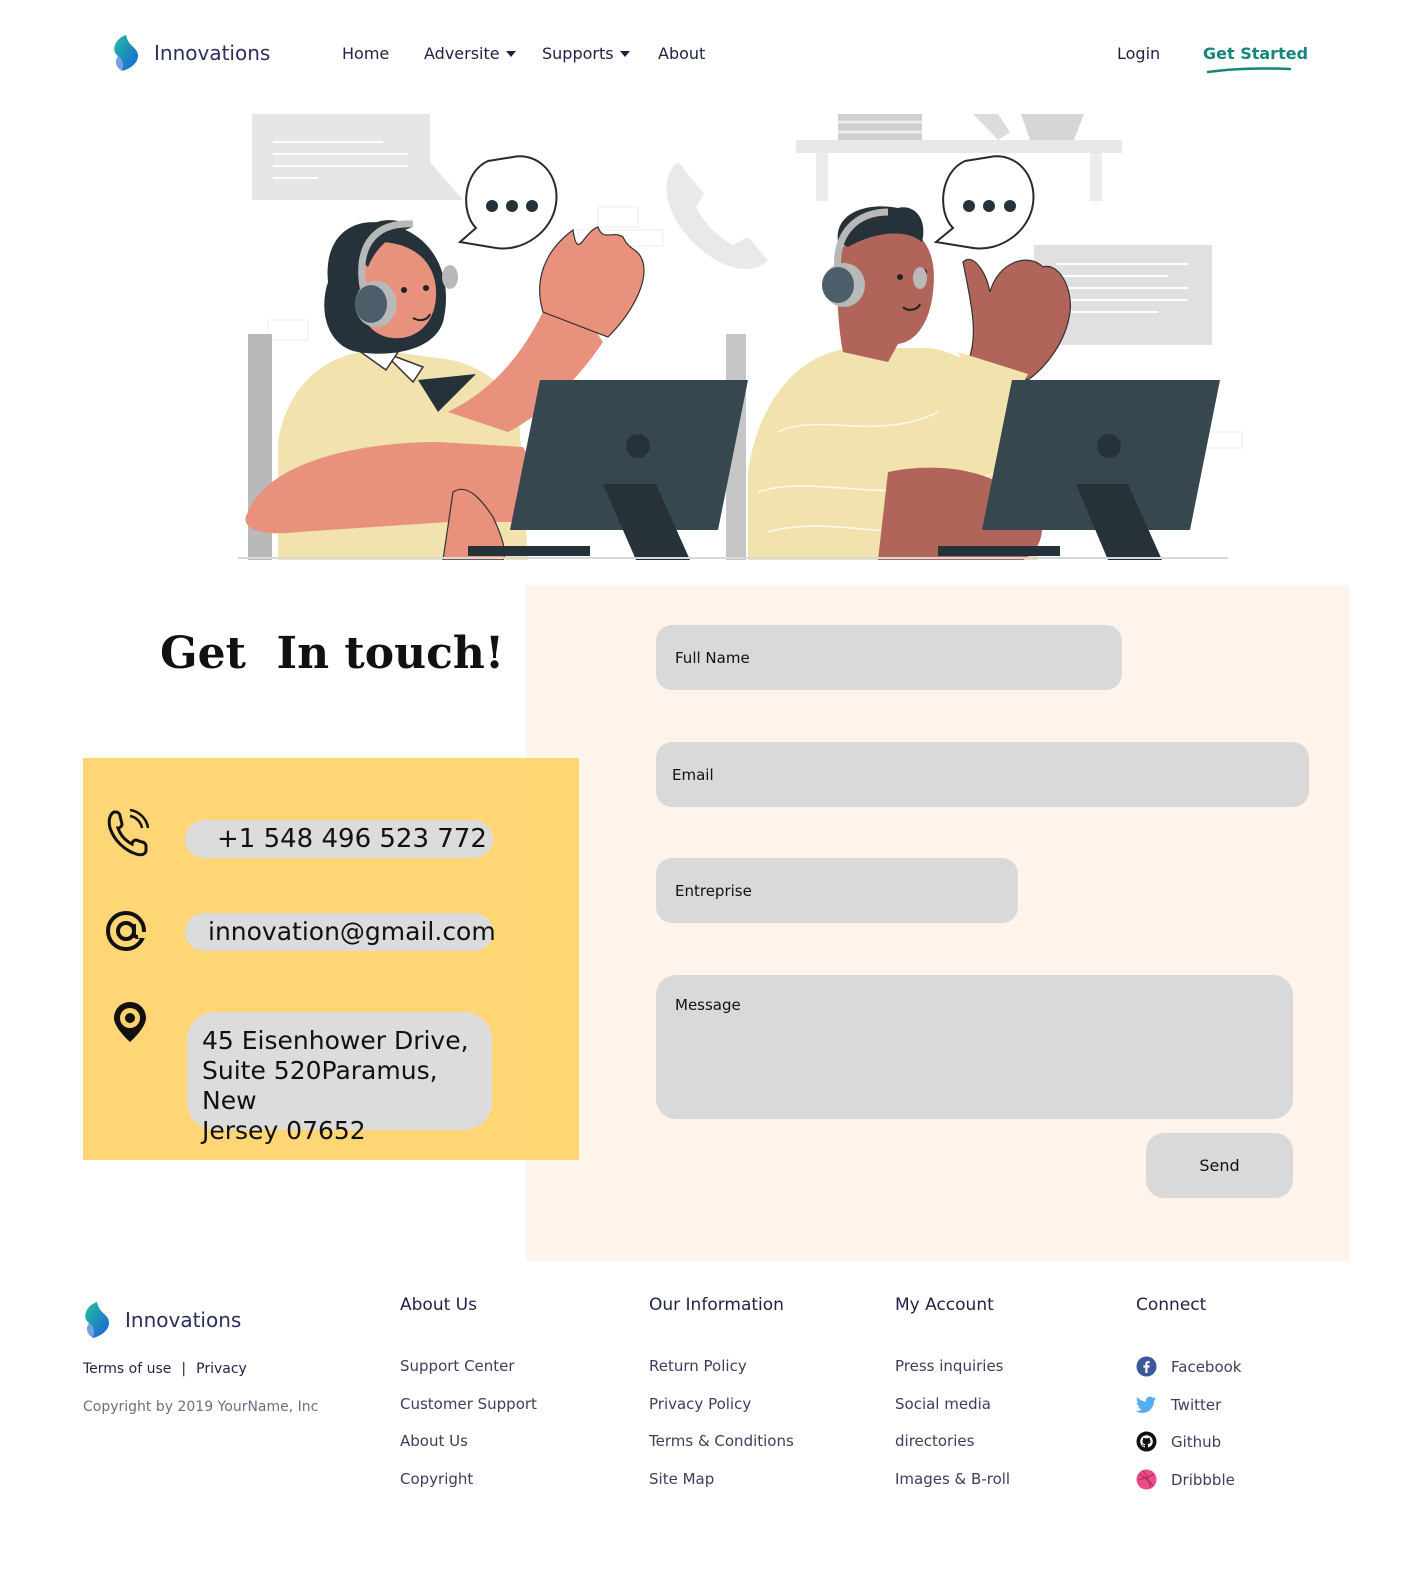 The width and height of the screenshot is (1419, 1584). What do you see at coordinates (434, 1441) in the screenshot?
I see `footer-link-about-us: About Us` at bounding box center [434, 1441].